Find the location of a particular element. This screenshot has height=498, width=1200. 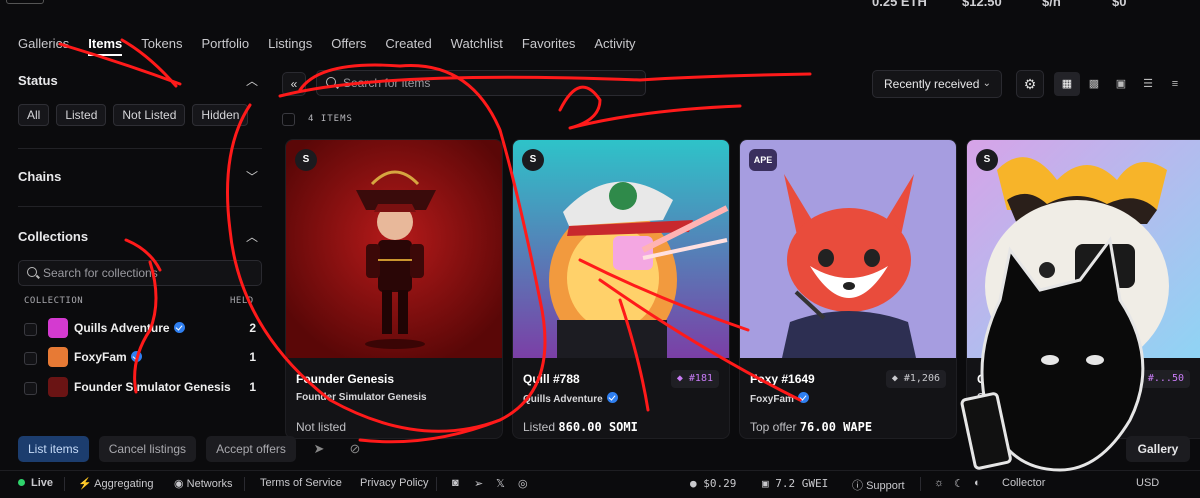

collection-row-foxyfam: FoxyFam 1 is located at coordinates (140, 358).